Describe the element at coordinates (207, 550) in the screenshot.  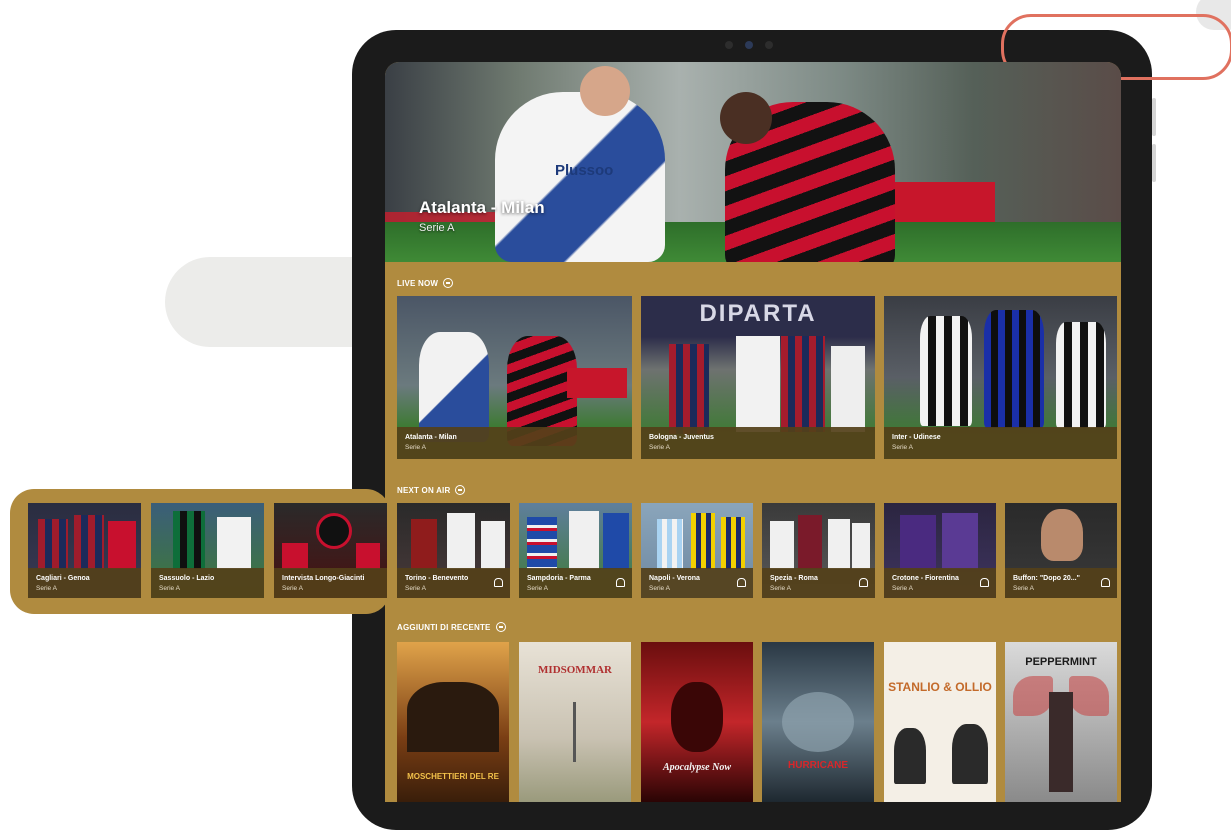
I see `next-card: Sassuolo - Lazio Serie A` at that location.